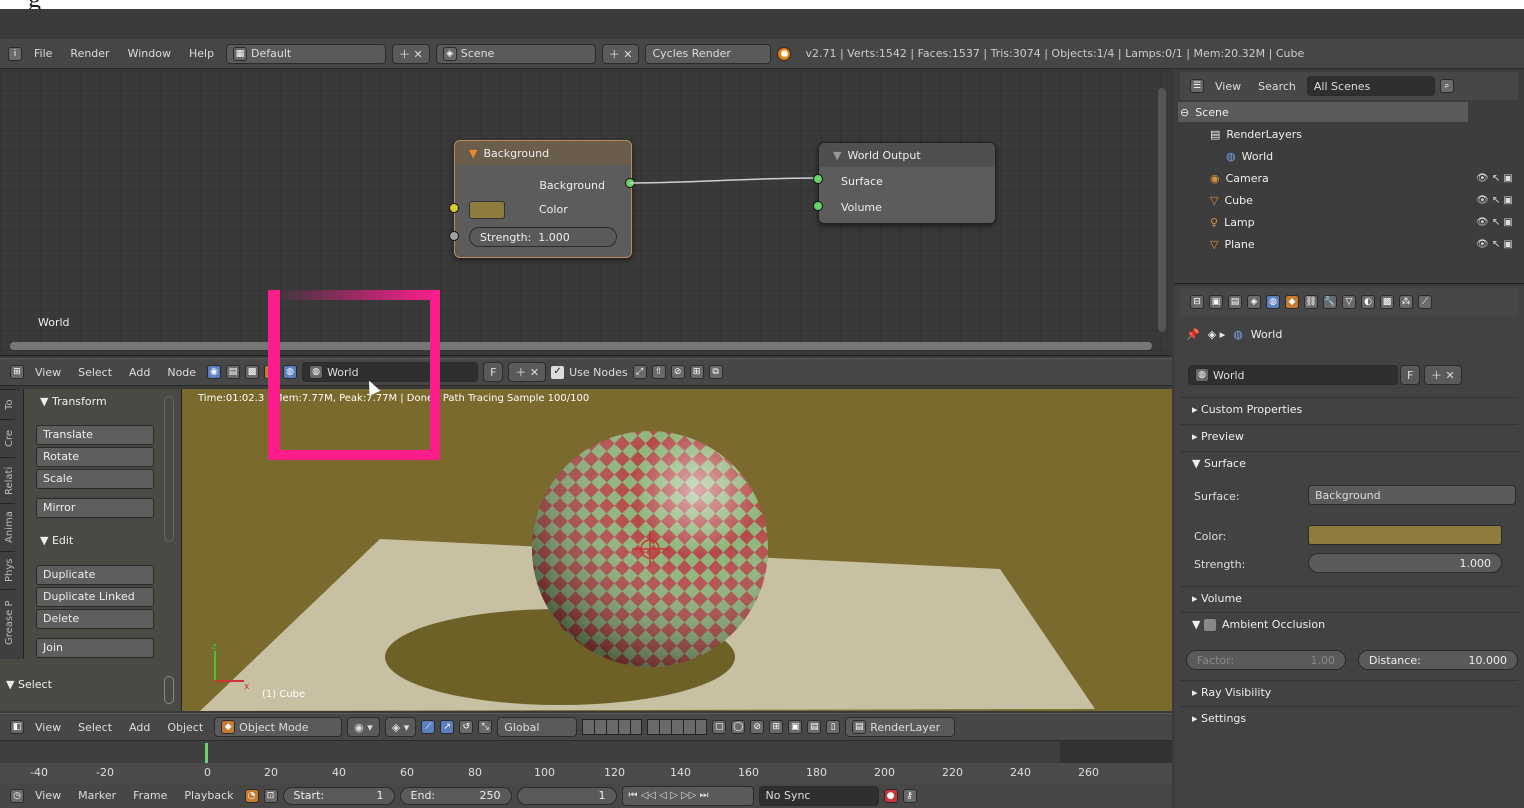 The width and height of the screenshot is (1524, 808). I want to click on select-panel-title: ▼ Select, so click(29, 684).